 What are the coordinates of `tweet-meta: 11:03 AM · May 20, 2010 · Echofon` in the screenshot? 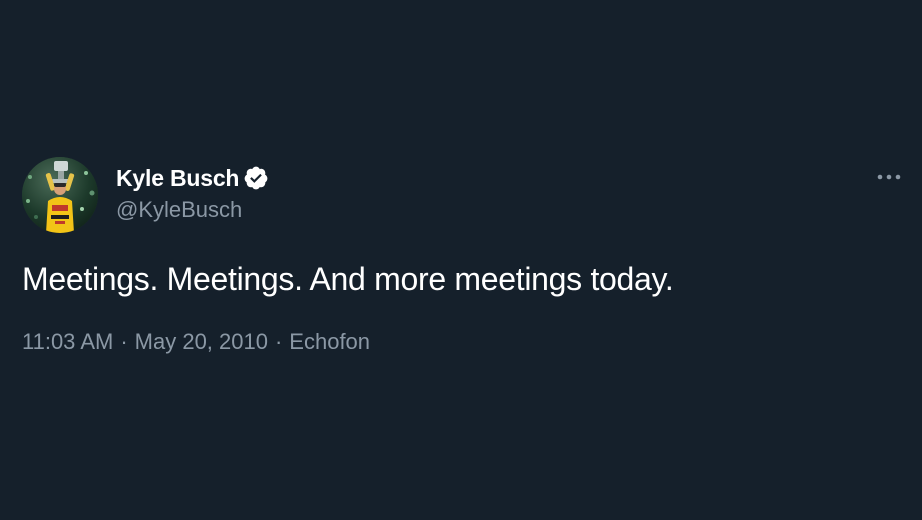 It's located at (196, 342).